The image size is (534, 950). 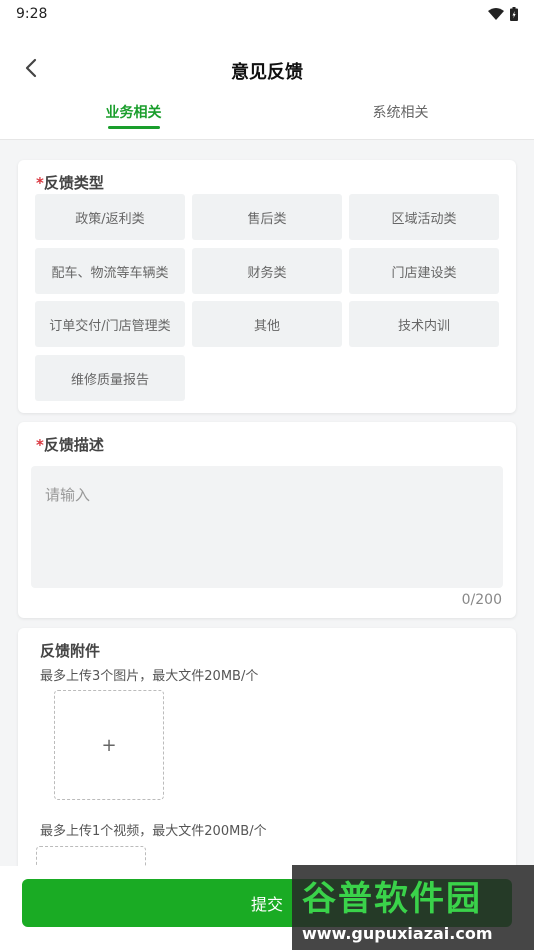 What do you see at coordinates (133, 127) in the screenshot?
I see `tab-active-indicator` at bounding box center [133, 127].